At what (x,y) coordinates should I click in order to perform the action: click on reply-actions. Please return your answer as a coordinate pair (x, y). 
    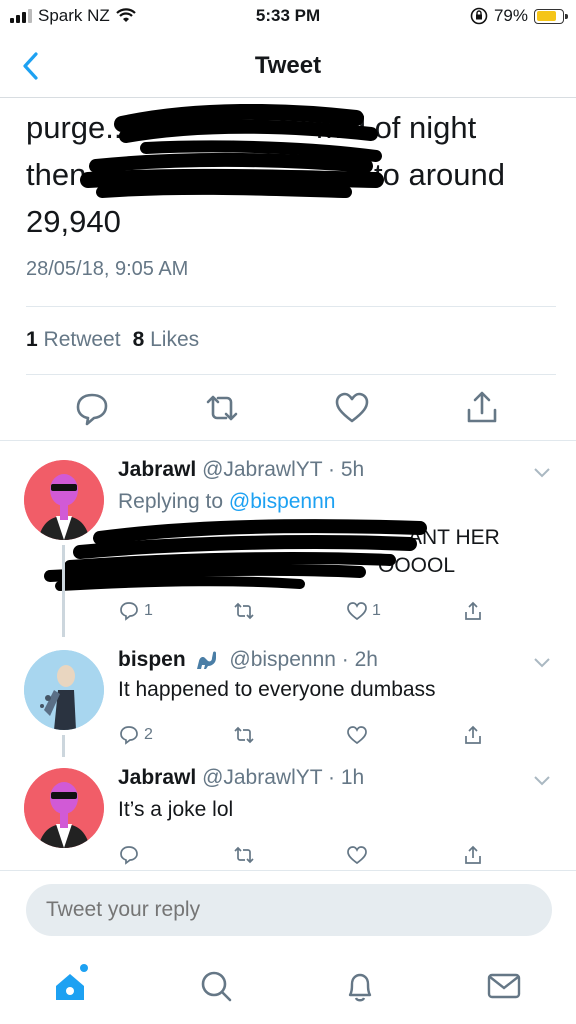
    Looking at the image, I should click on (288, 855).